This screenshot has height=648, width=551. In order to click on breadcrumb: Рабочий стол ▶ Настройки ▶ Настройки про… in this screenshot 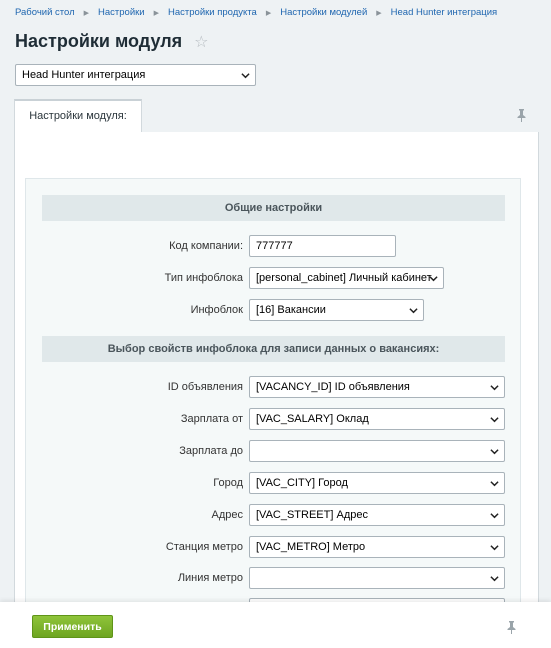, I will do `click(256, 12)`.